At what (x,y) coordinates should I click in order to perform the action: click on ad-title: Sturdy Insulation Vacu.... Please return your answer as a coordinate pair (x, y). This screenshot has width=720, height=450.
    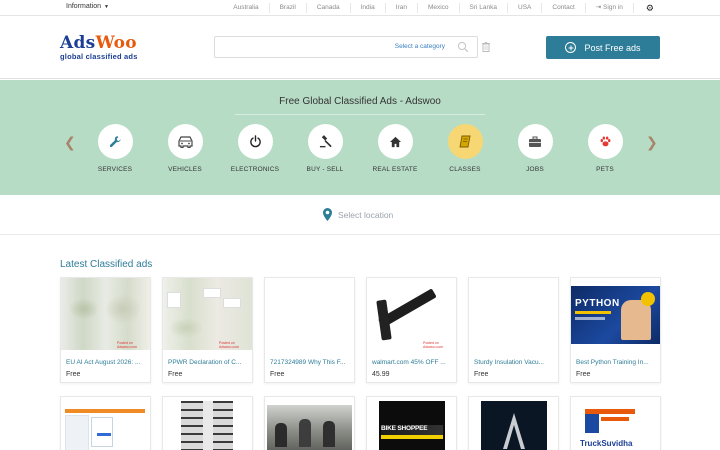
    Looking at the image, I should click on (509, 362).